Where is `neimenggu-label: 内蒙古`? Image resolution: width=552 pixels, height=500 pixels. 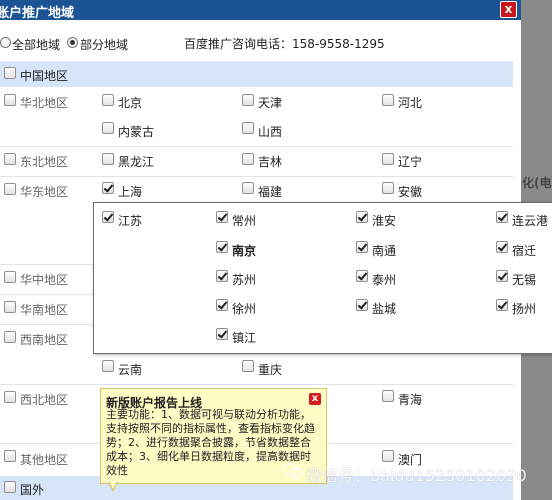 neimenggu-label: 内蒙古 is located at coordinates (136, 131).